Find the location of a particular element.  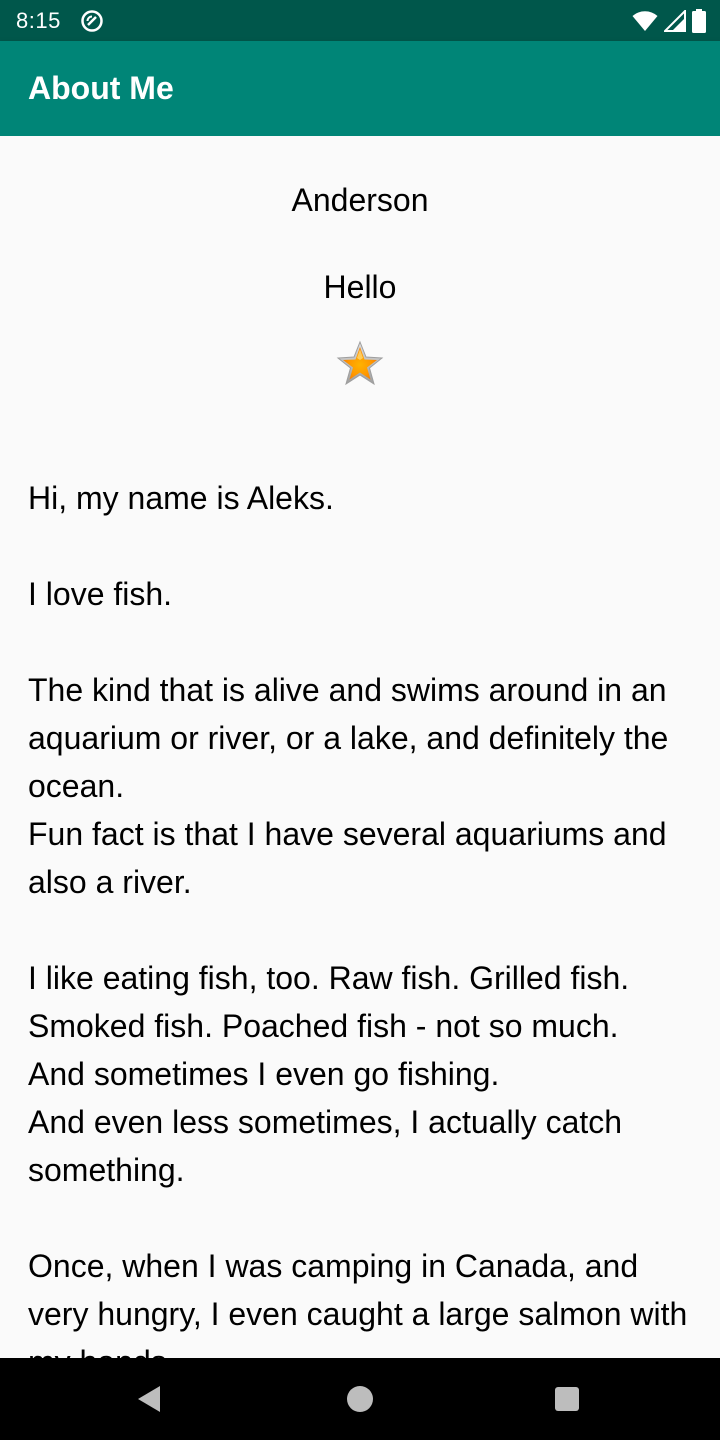

navigation-bar is located at coordinates (360, 1399).